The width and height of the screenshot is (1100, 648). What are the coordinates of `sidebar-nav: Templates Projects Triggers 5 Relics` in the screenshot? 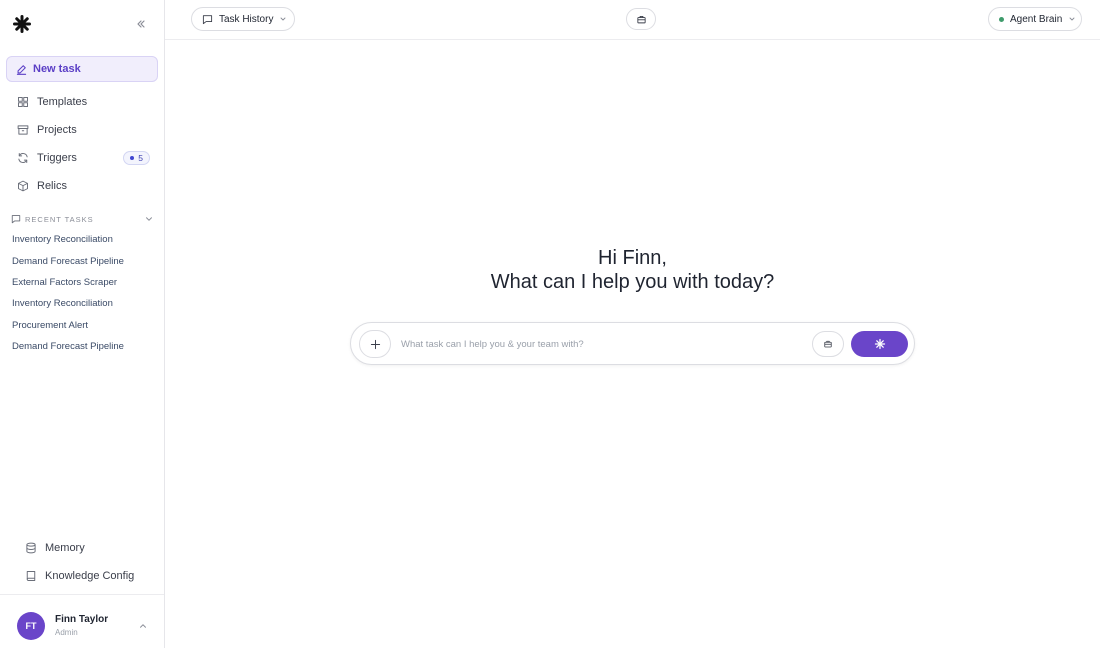 It's located at (82, 144).